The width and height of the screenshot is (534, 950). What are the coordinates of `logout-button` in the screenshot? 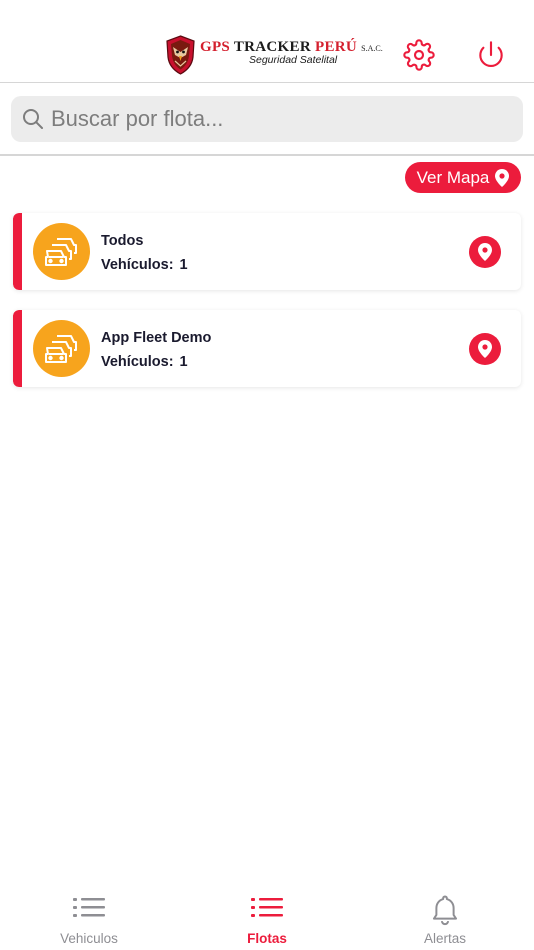 It's located at (491, 55).